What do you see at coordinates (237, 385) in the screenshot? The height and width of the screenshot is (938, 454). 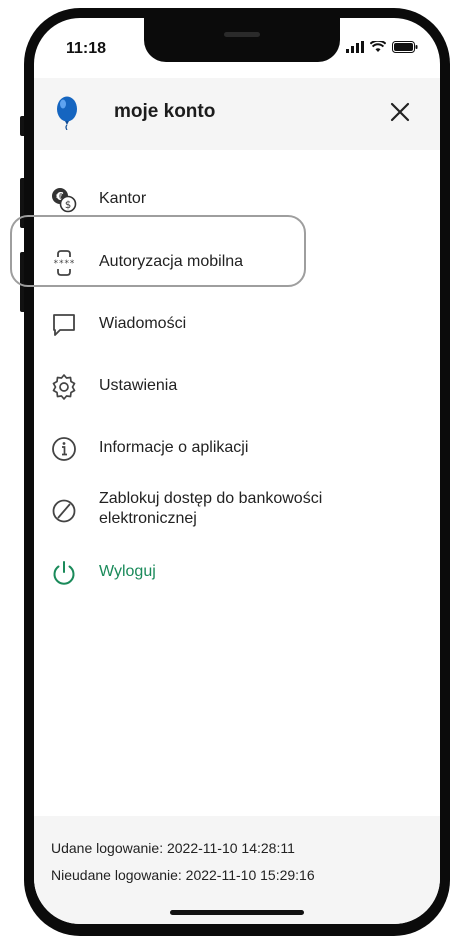 I see `menu-item-ustawienia: Ustawienia` at bounding box center [237, 385].